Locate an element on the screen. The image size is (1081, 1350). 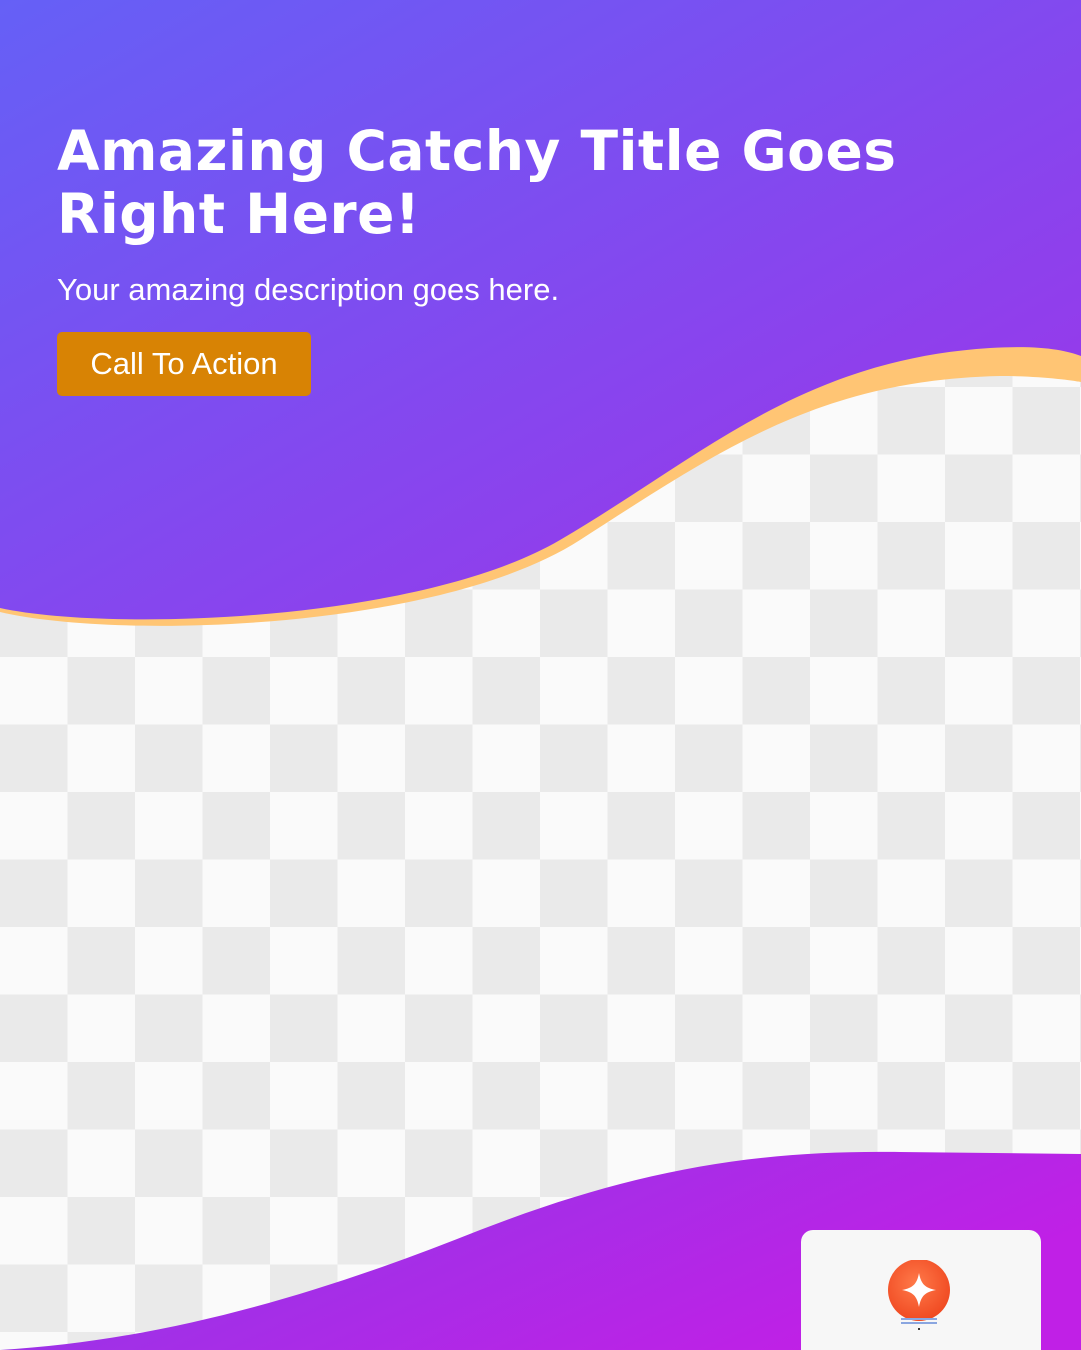
logo-card is located at coordinates (921, 1290).